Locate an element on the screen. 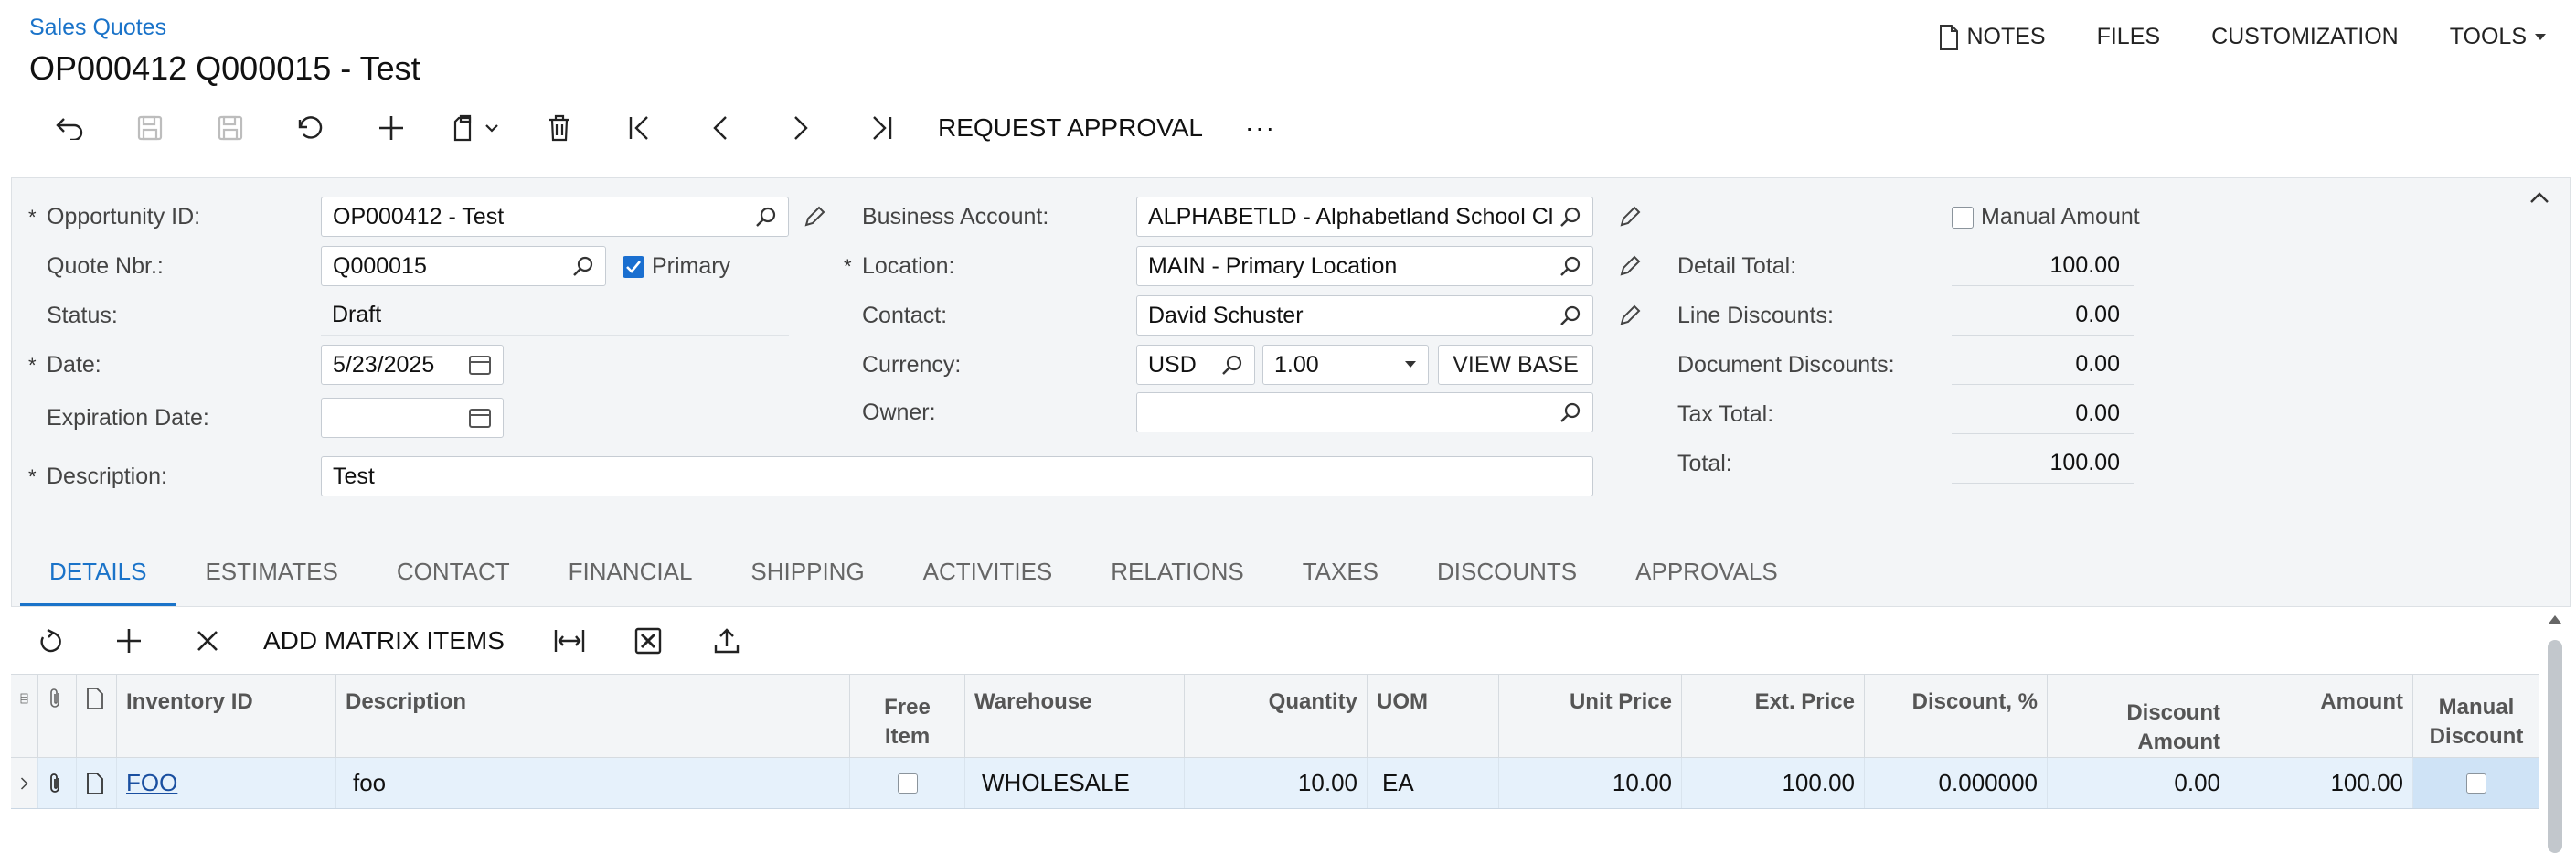 This screenshot has height=853, width=2576. add-matrix-items-button: ADD MATRIX ITEMS is located at coordinates (388, 641).